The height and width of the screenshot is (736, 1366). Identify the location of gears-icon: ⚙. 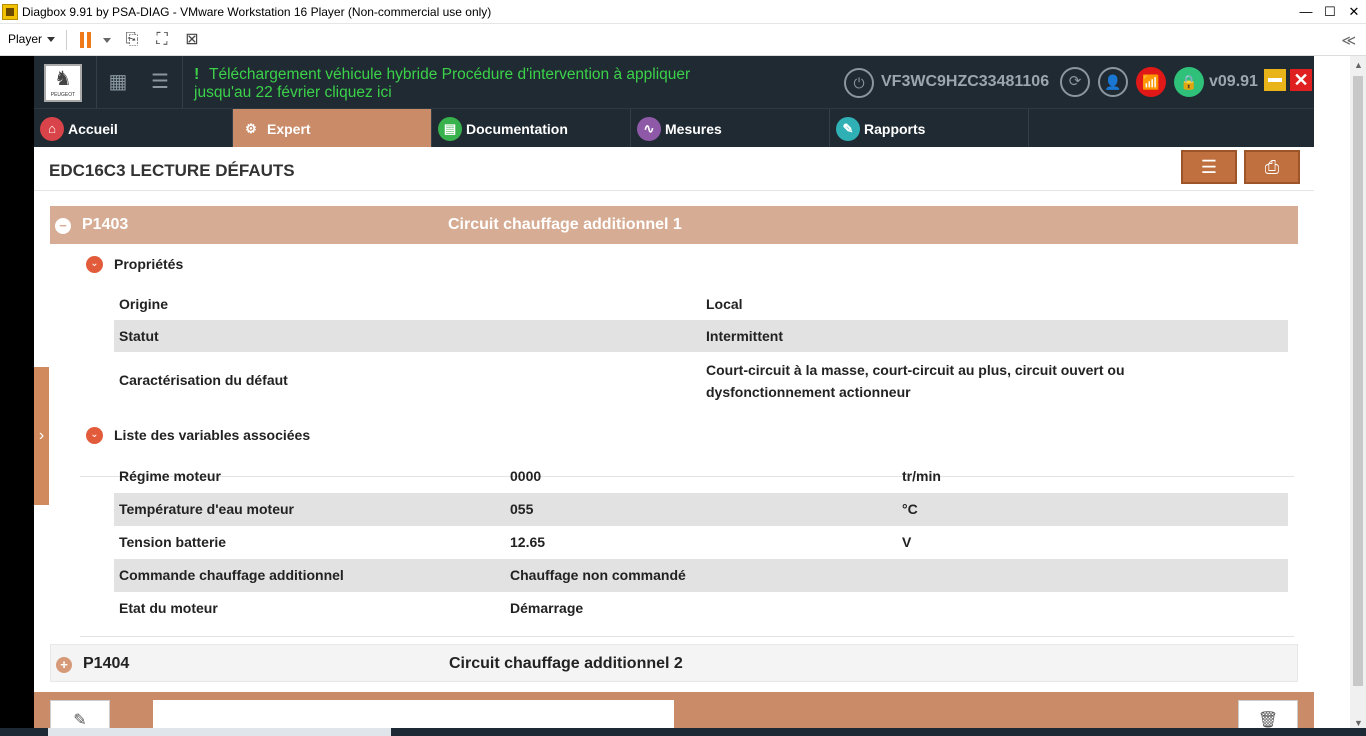
(251, 128).